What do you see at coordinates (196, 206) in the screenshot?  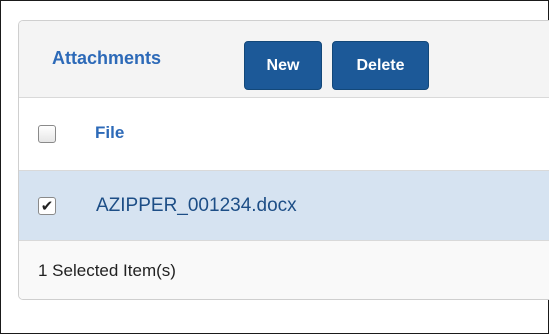 I see `file-name-link: AZIPPER_001234.docx` at bounding box center [196, 206].